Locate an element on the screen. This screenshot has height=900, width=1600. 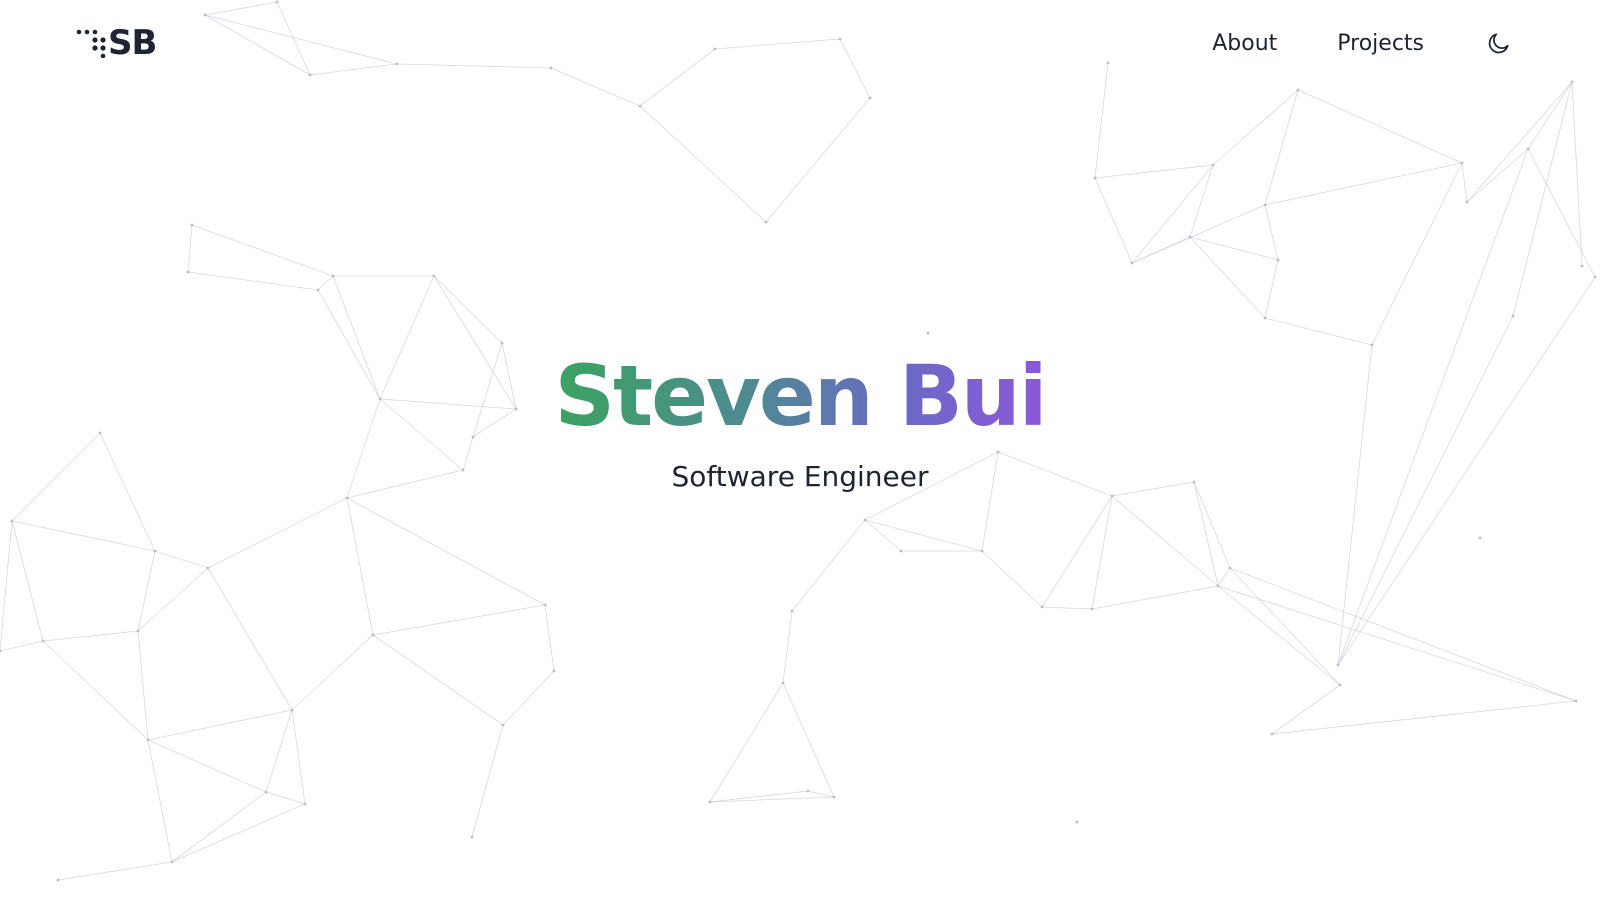
nav-link-about: About is located at coordinates (1244, 43).